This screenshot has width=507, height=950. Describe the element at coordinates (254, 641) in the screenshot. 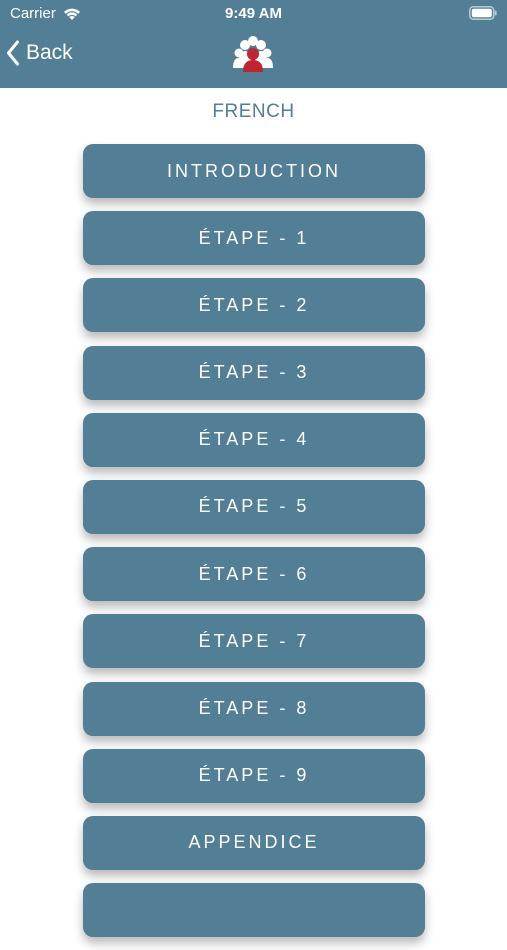

I see `menu-button-etape-7: ÉTAPE - 7` at that location.